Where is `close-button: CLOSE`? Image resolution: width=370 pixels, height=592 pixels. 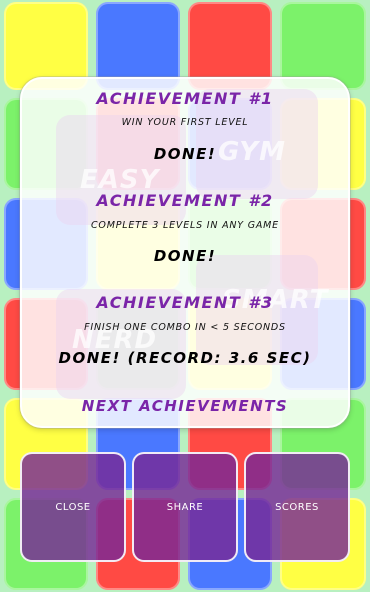
close-button: CLOSE is located at coordinates (73, 507).